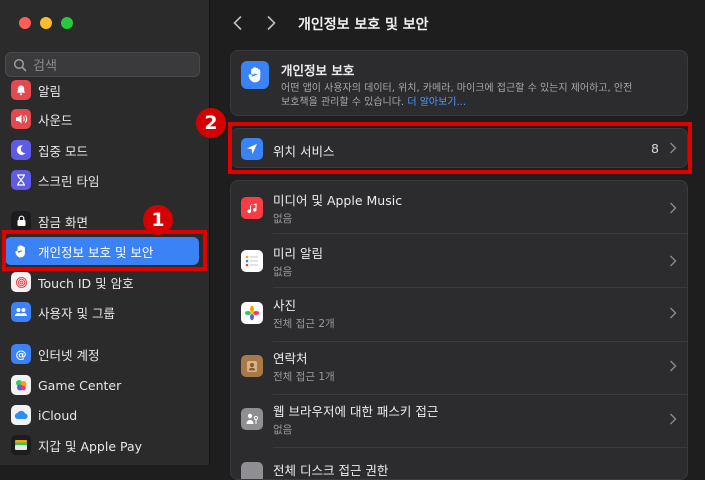  I want to click on sidebar-item-game-center: Game Center, so click(102, 385).